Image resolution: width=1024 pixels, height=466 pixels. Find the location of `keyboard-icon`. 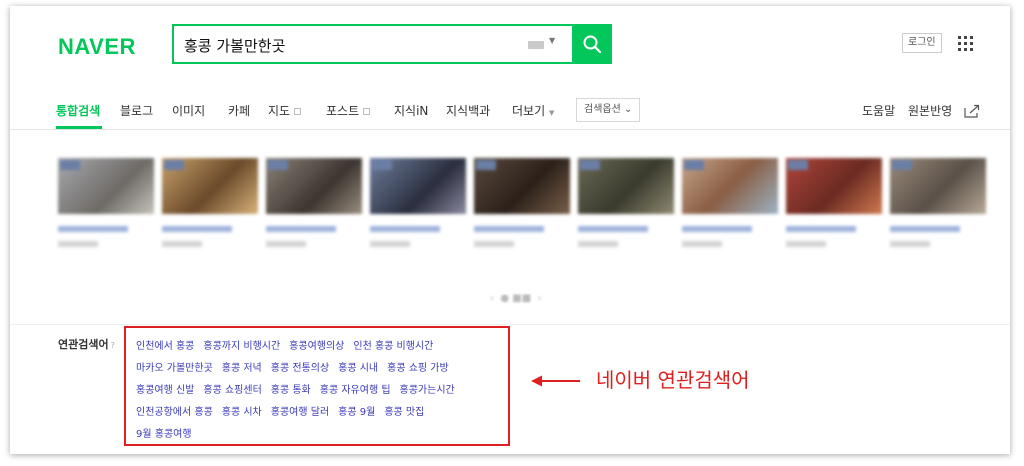

keyboard-icon is located at coordinates (536, 45).